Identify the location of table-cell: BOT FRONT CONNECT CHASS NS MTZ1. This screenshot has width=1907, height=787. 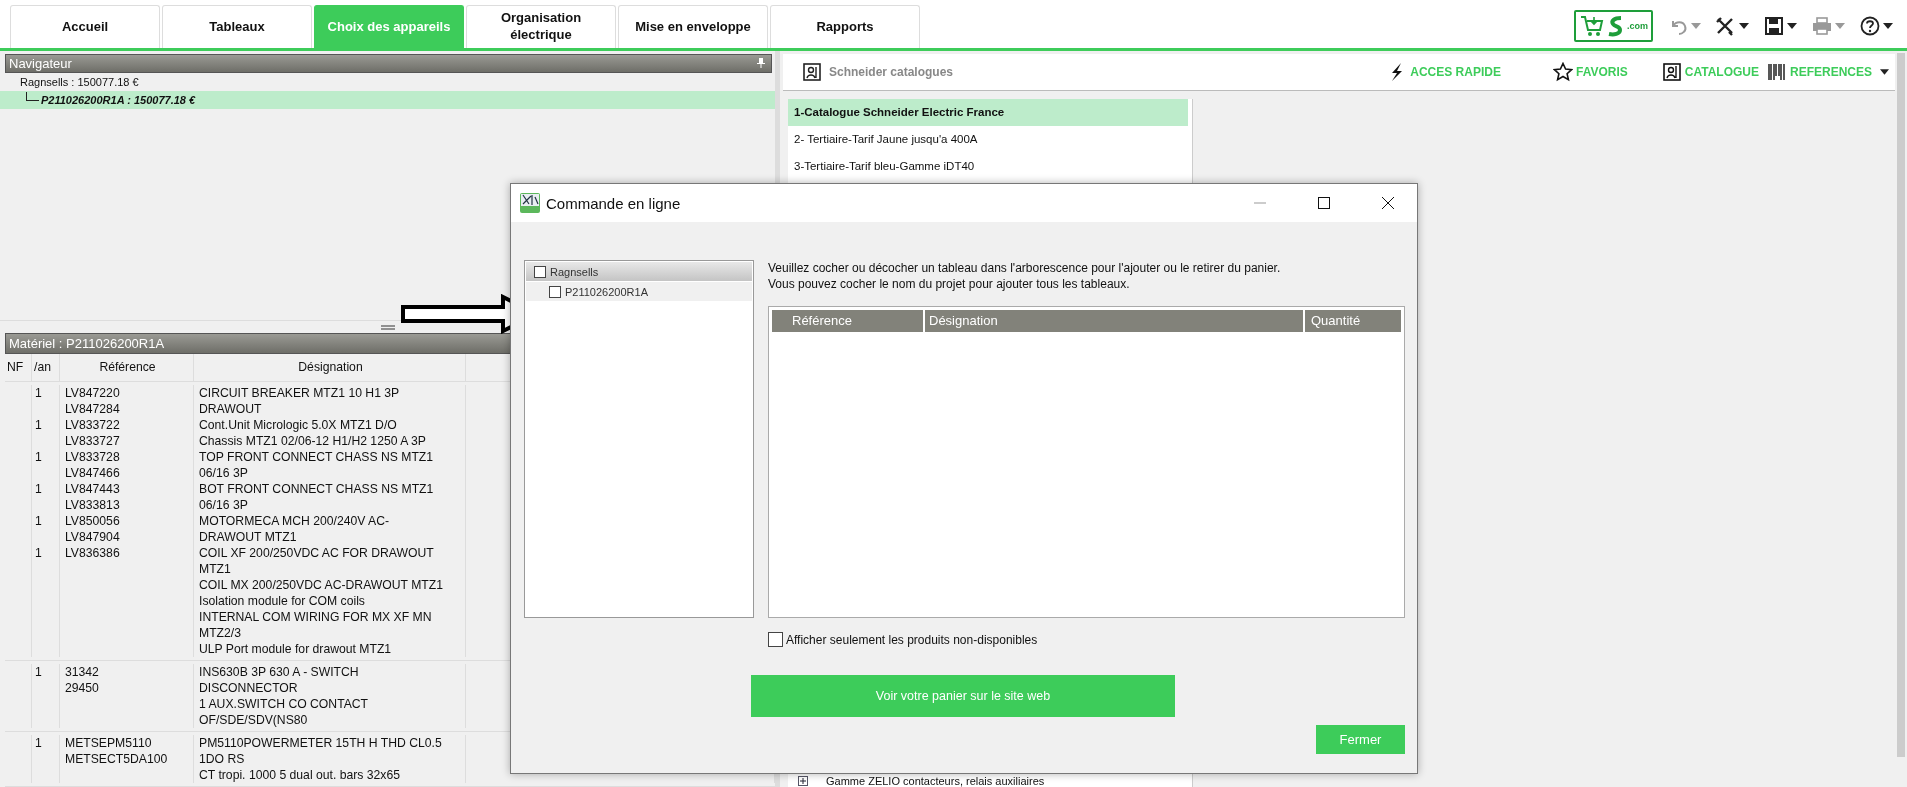
(316, 489).